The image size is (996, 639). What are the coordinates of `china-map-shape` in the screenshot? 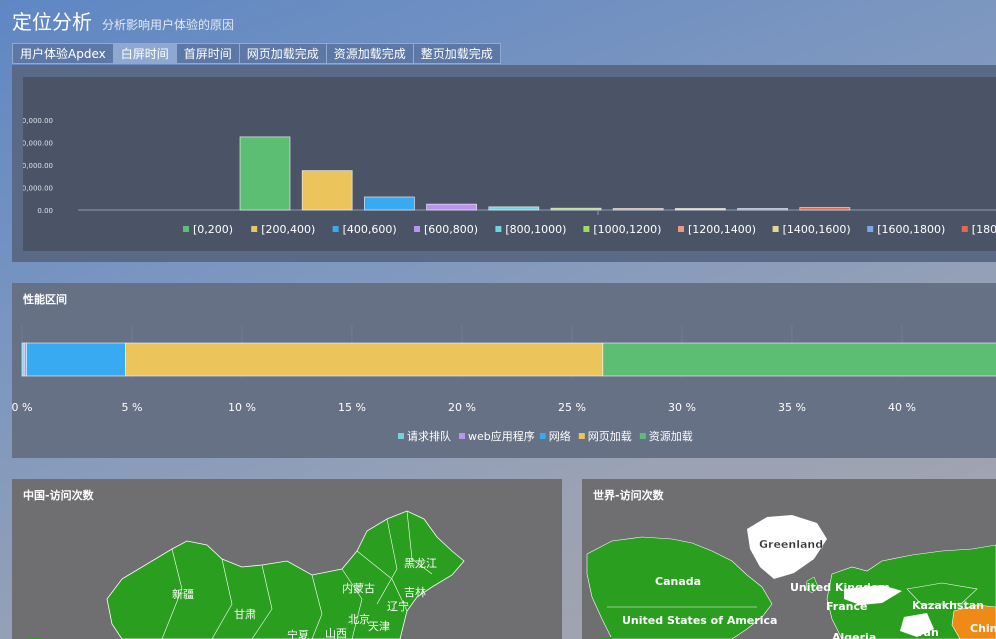 It's located at (285, 574).